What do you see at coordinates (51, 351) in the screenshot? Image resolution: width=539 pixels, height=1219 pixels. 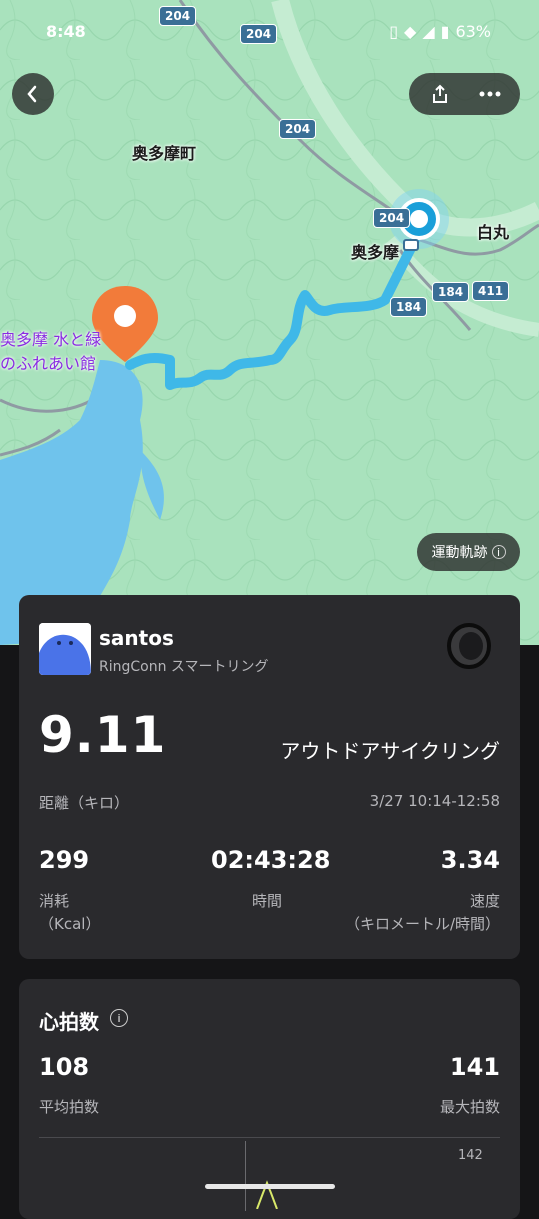 I see `poi-label: 奥多摩 水と緑 のふれあい館` at bounding box center [51, 351].